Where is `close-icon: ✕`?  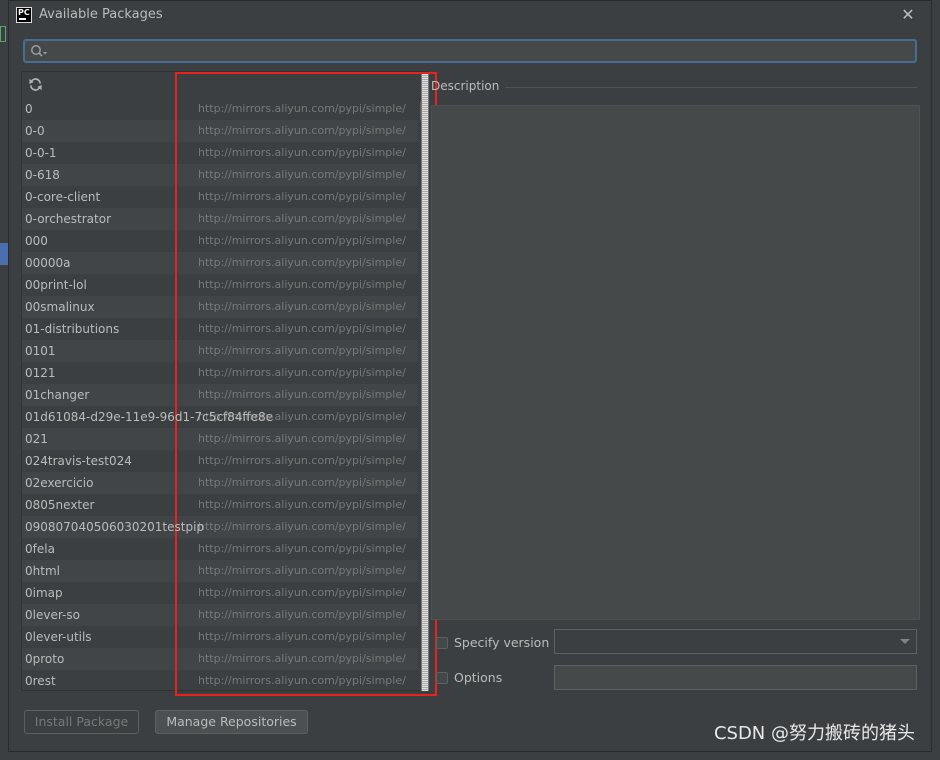
close-icon: ✕ is located at coordinates (908, 15).